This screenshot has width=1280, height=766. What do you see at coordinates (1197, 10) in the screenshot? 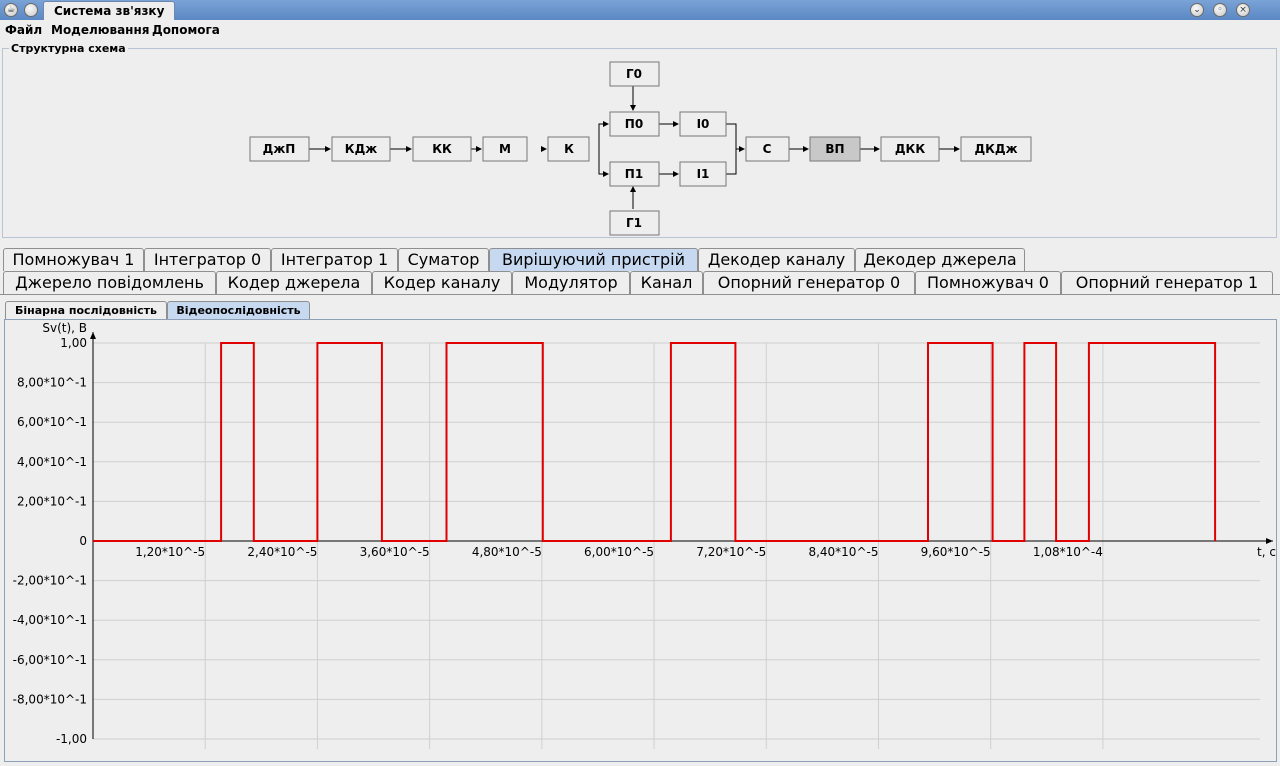
I see `minimize-icon: ⌄` at bounding box center [1197, 10].